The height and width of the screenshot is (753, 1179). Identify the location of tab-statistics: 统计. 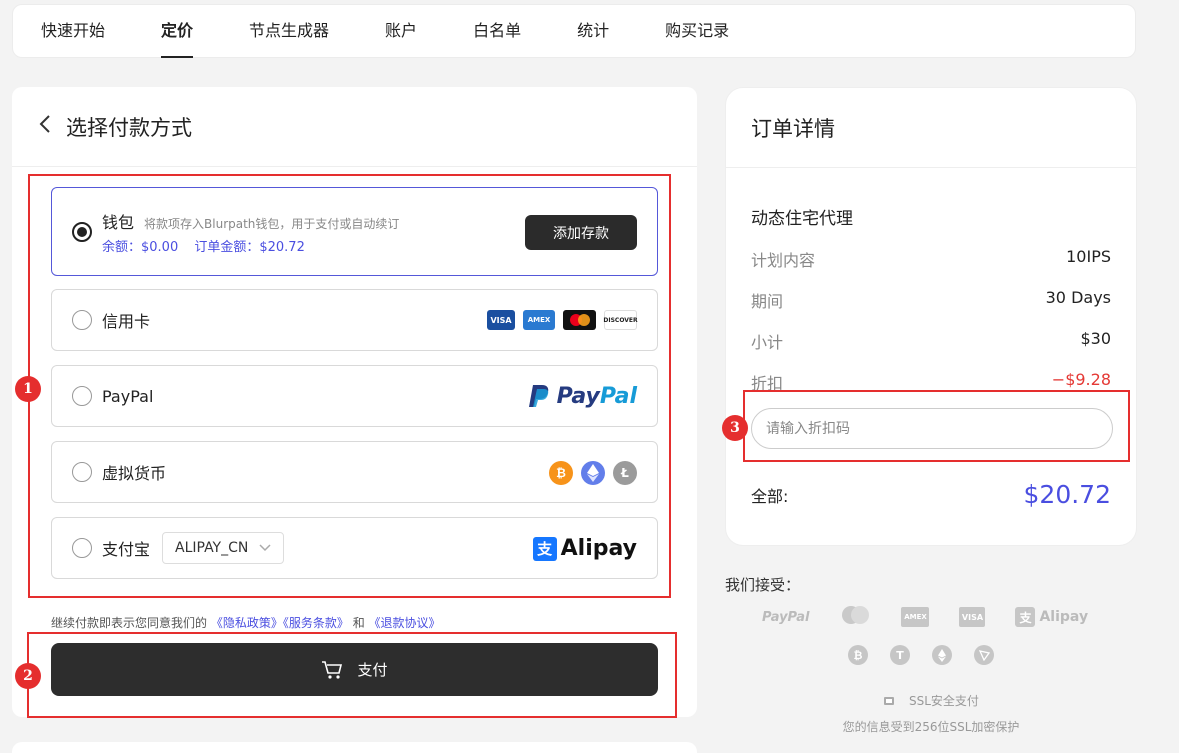
(593, 31).